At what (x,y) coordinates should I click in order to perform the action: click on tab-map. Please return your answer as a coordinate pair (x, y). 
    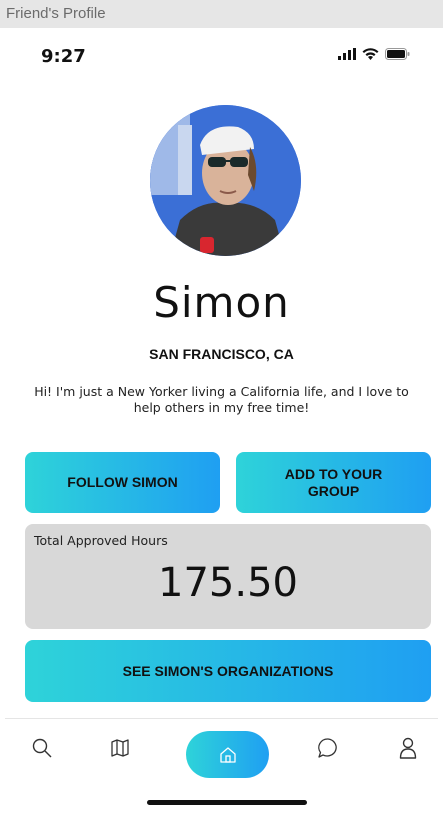
    Looking at the image, I should click on (120, 748).